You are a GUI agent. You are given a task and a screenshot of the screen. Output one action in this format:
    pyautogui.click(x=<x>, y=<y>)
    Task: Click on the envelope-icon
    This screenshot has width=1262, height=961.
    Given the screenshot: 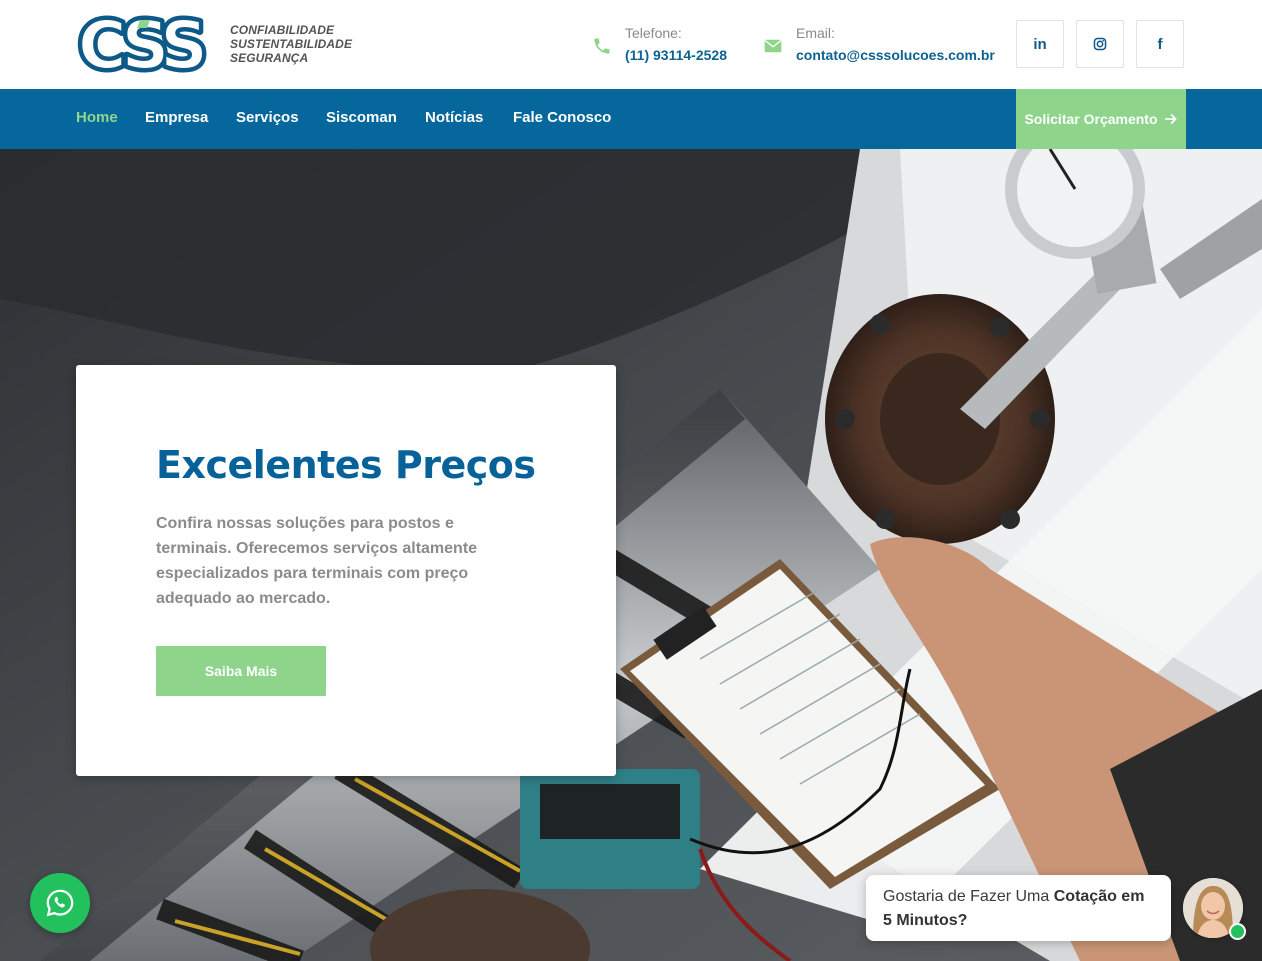 What is the action you would take?
    pyautogui.click(x=773, y=46)
    